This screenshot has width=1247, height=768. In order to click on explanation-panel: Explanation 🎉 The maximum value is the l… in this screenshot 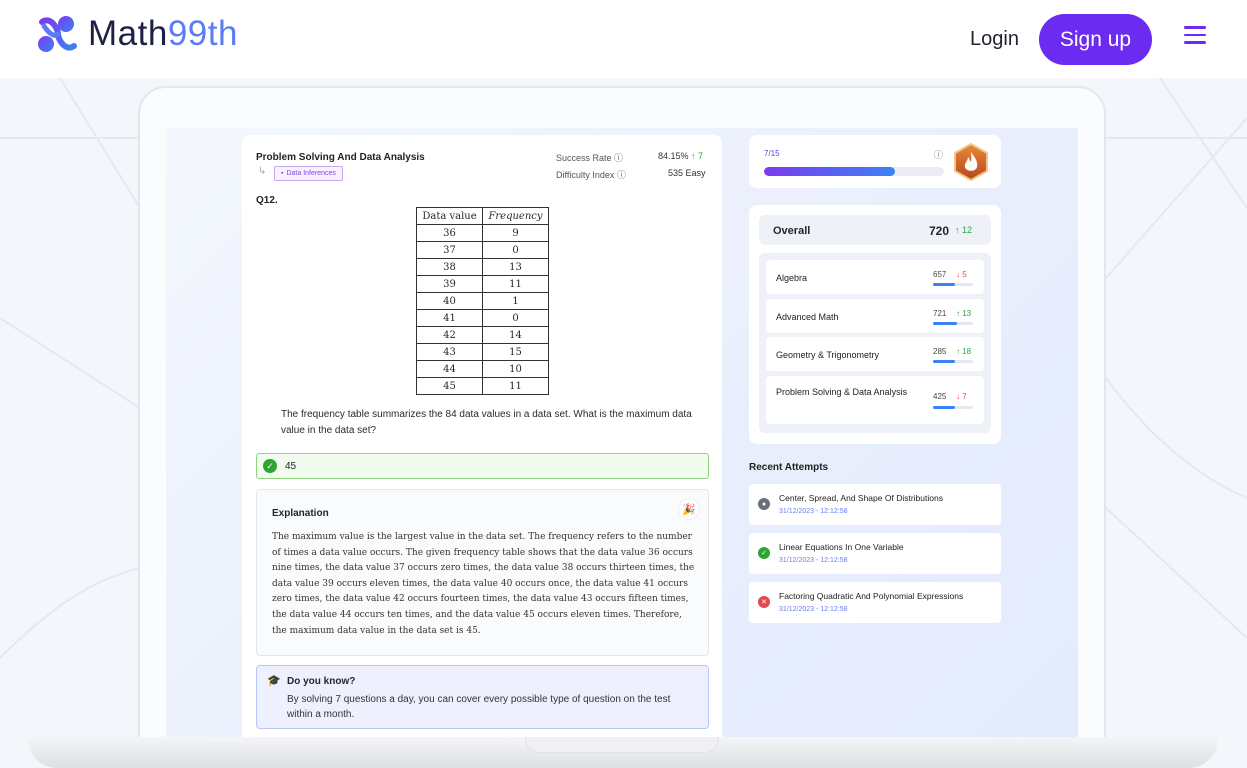, I will do `click(482, 572)`.